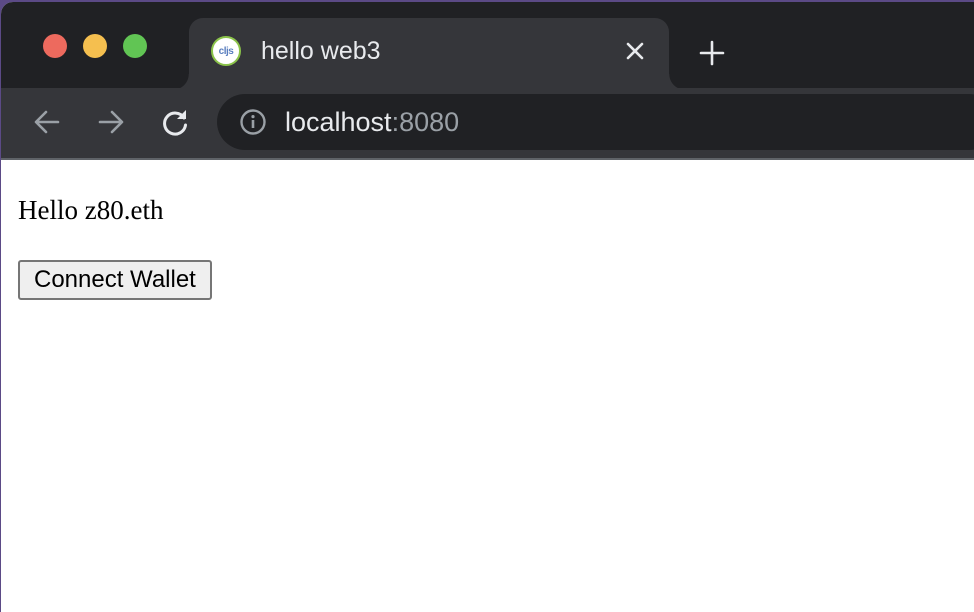 The height and width of the screenshot is (612, 974). I want to click on tab-title: hello web3, so click(321, 51).